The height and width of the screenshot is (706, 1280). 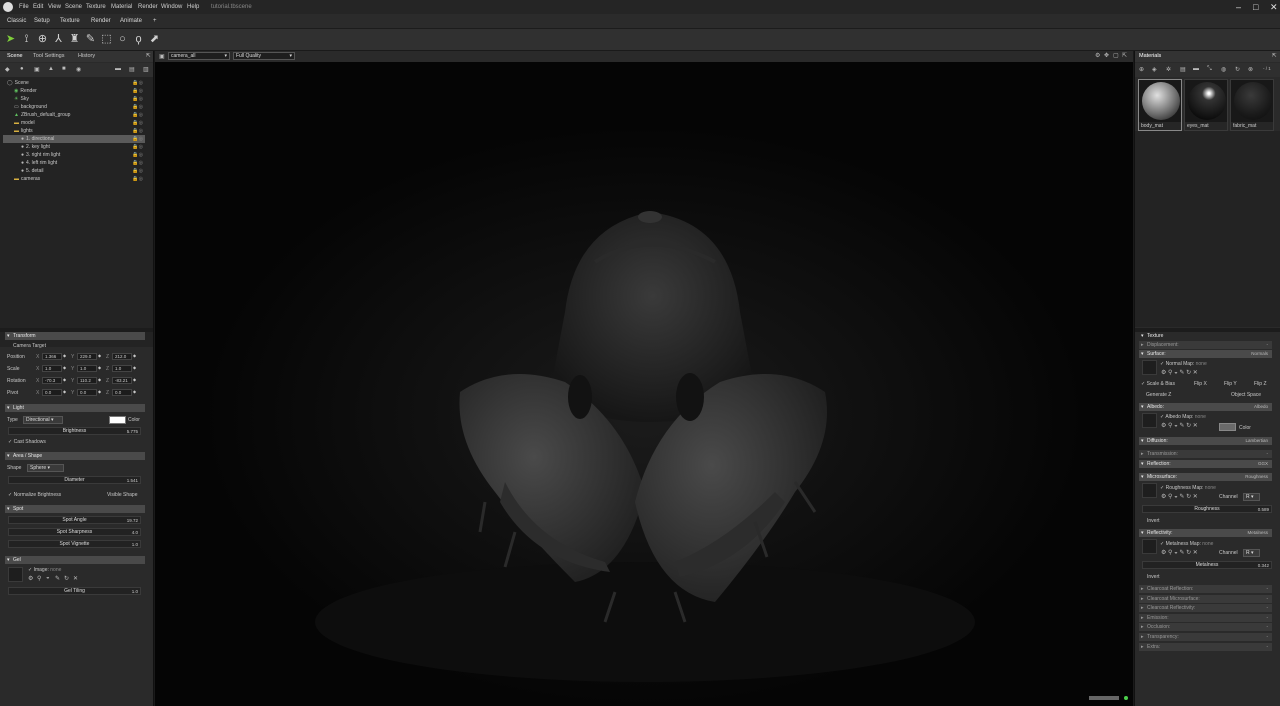 I want to click on scene-tree-item: ▬ lights 🔒◎, so click(x=74, y=131).